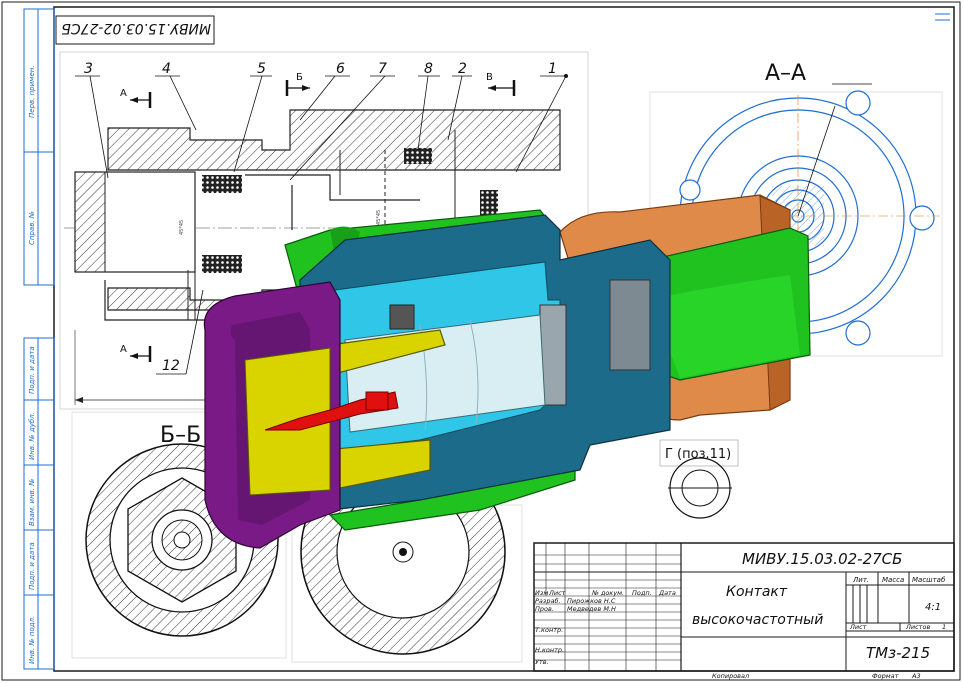  I want to click on stamp-inv-dubl: Инв. № дубл., so click(32, 436).